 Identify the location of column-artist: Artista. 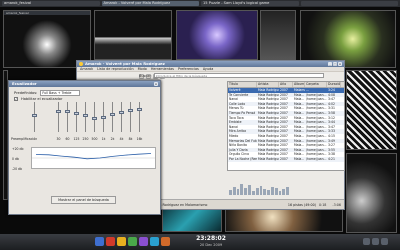
(268, 84).